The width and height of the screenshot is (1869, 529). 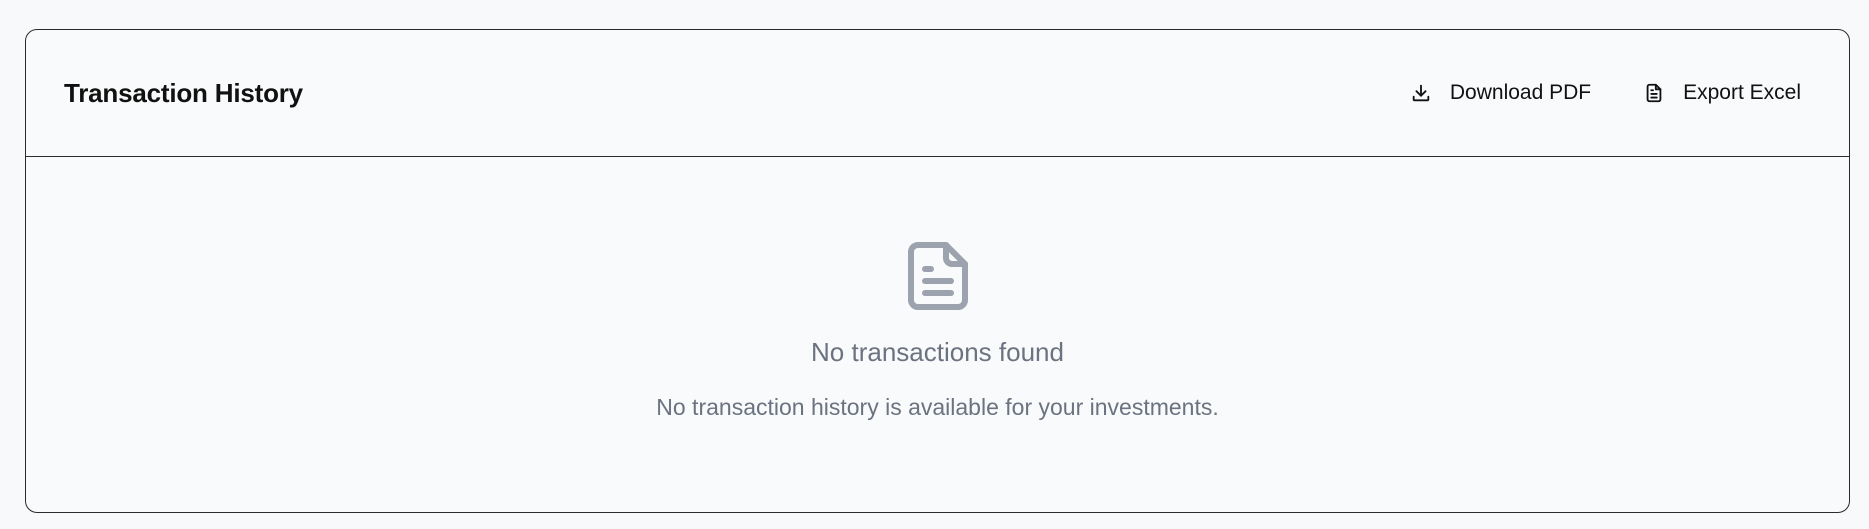 I want to click on header-actions: Download PDF Export Excel, so click(x=1604, y=93).